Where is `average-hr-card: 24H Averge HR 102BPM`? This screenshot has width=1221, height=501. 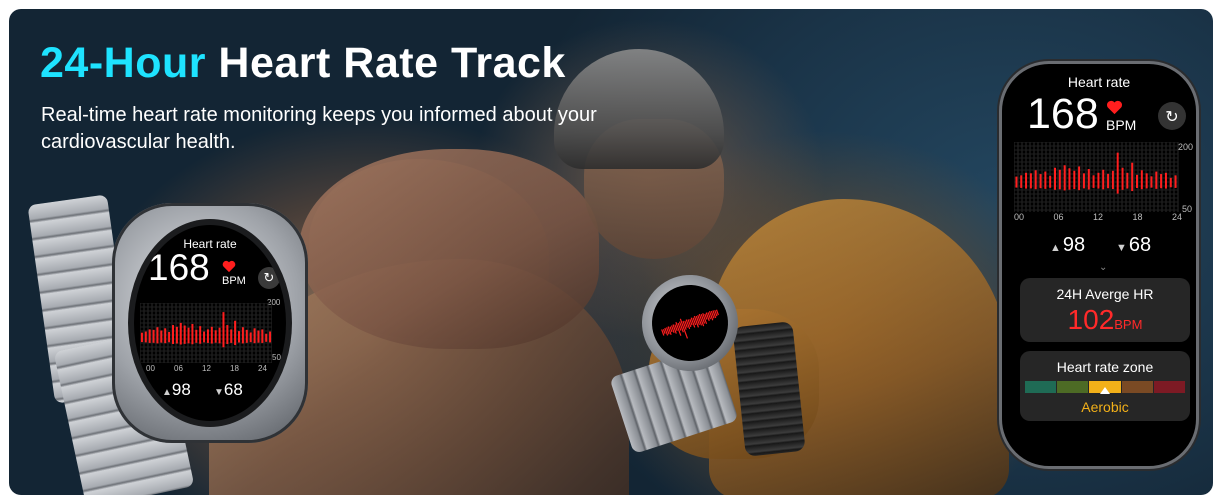
average-hr-card: 24H Averge HR 102BPM is located at coordinates (1105, 310).